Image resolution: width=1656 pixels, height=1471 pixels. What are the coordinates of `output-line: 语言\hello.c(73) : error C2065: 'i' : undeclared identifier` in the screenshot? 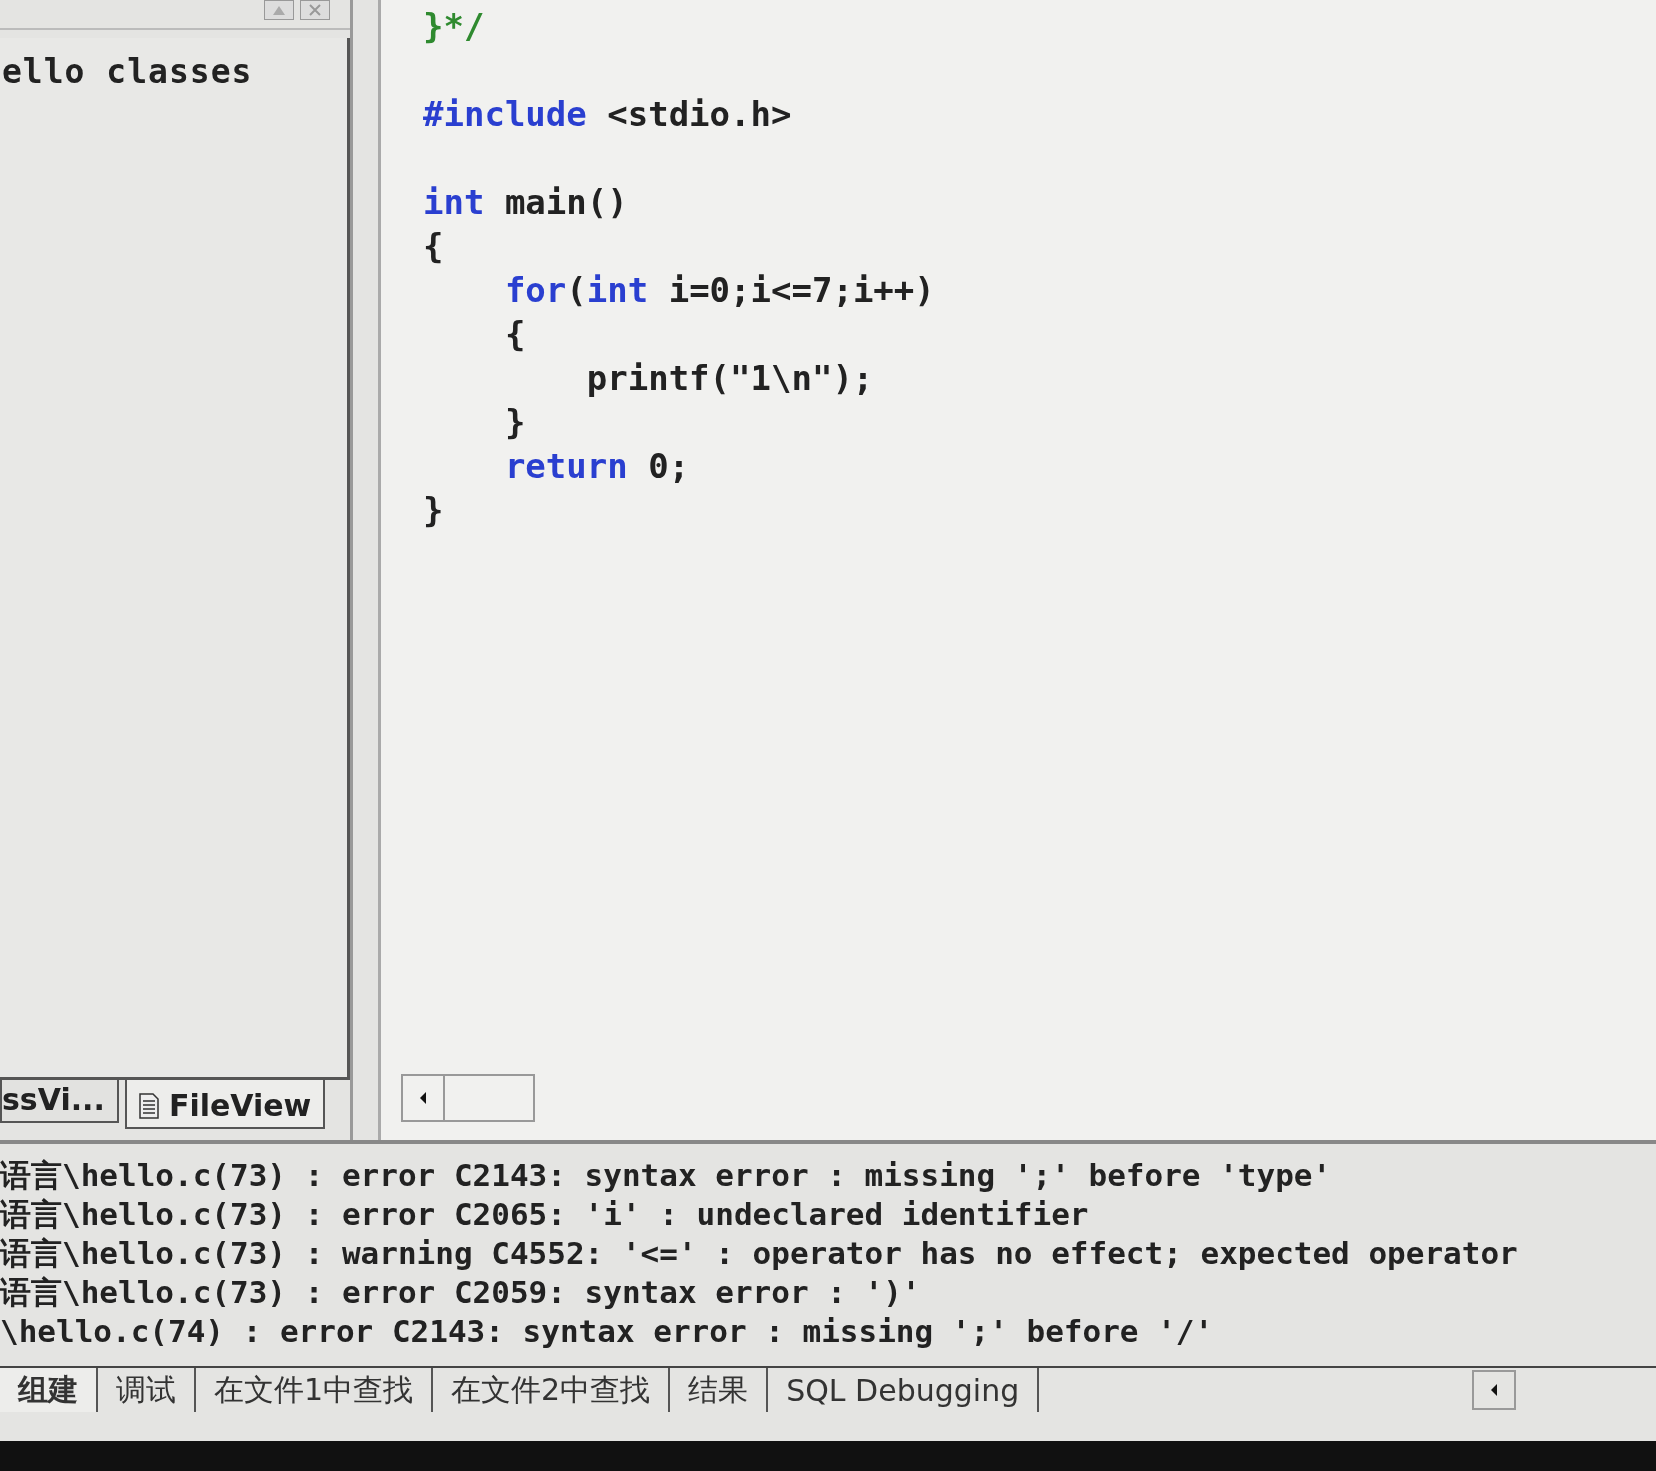 It's located at (545, 1214).